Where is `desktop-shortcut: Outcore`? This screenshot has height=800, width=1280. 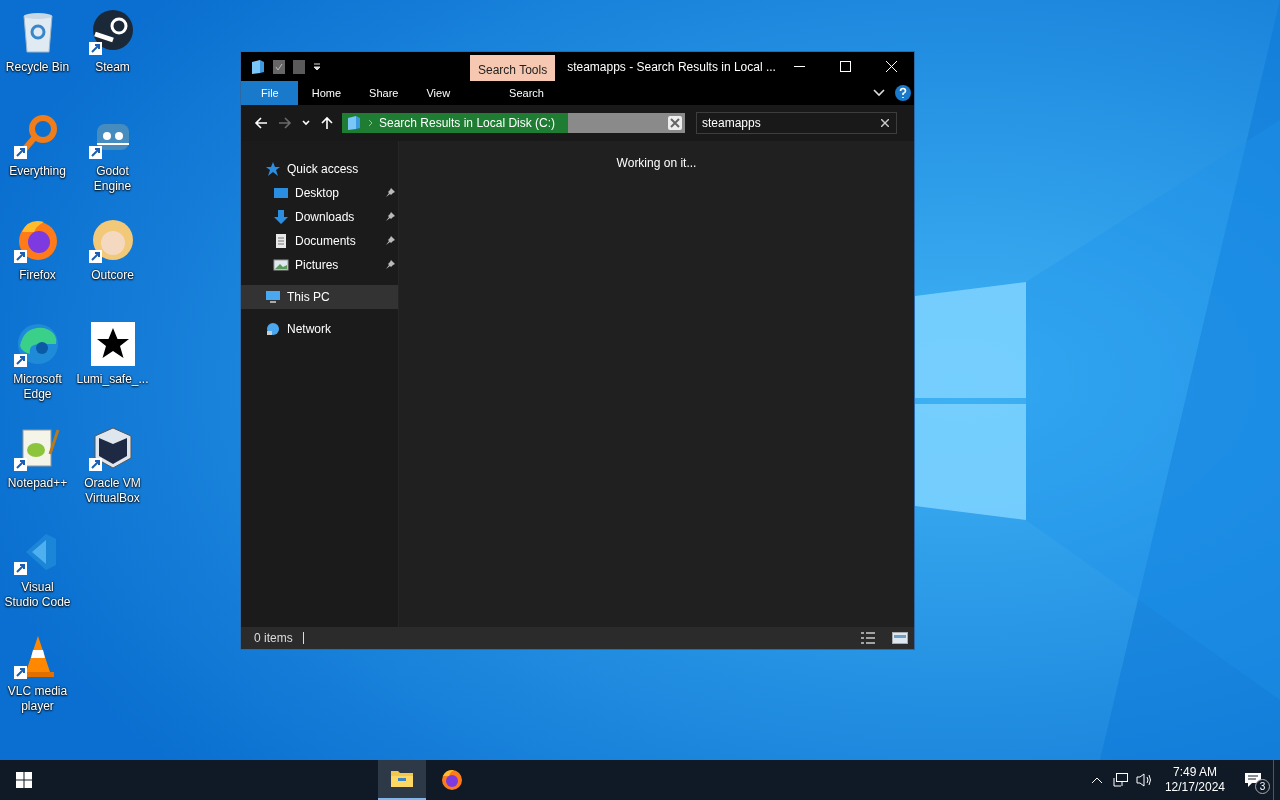 desktop-shortcut: Outcore is located at coordinates (112, 247).